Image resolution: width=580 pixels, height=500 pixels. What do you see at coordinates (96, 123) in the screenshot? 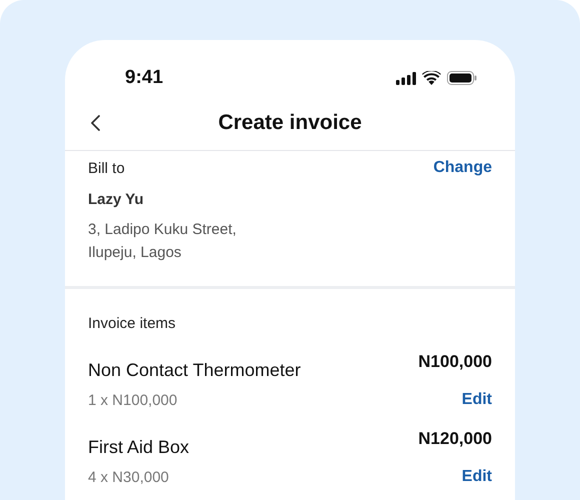
I see `back-icon` at bounding box center [96, 123].